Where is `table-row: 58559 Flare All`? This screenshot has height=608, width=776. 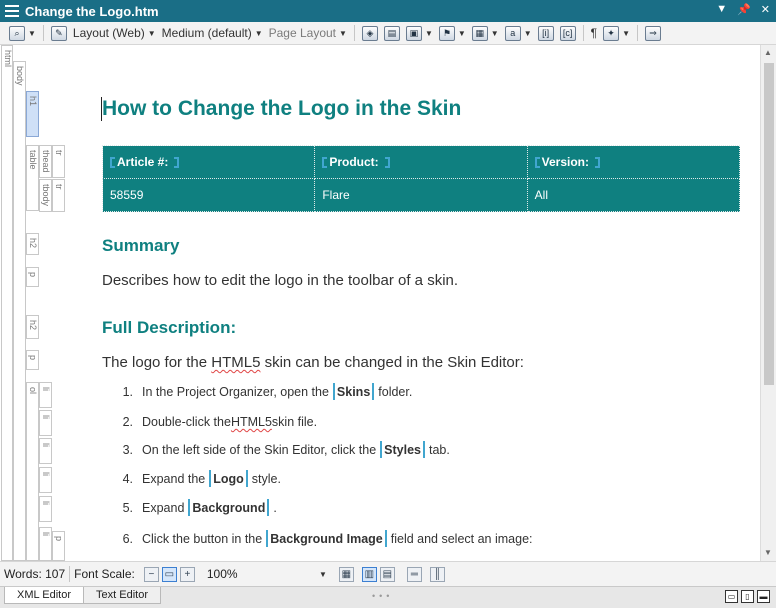
table-row: 58559 Flare All is located at coordinates (421, 195).